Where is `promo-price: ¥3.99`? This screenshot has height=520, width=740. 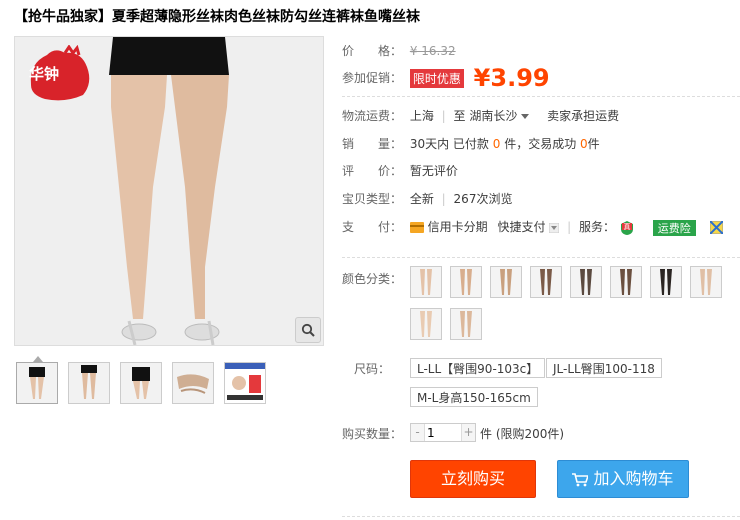
promo-price: ¥3.99 is located at coordinates (512, 78).